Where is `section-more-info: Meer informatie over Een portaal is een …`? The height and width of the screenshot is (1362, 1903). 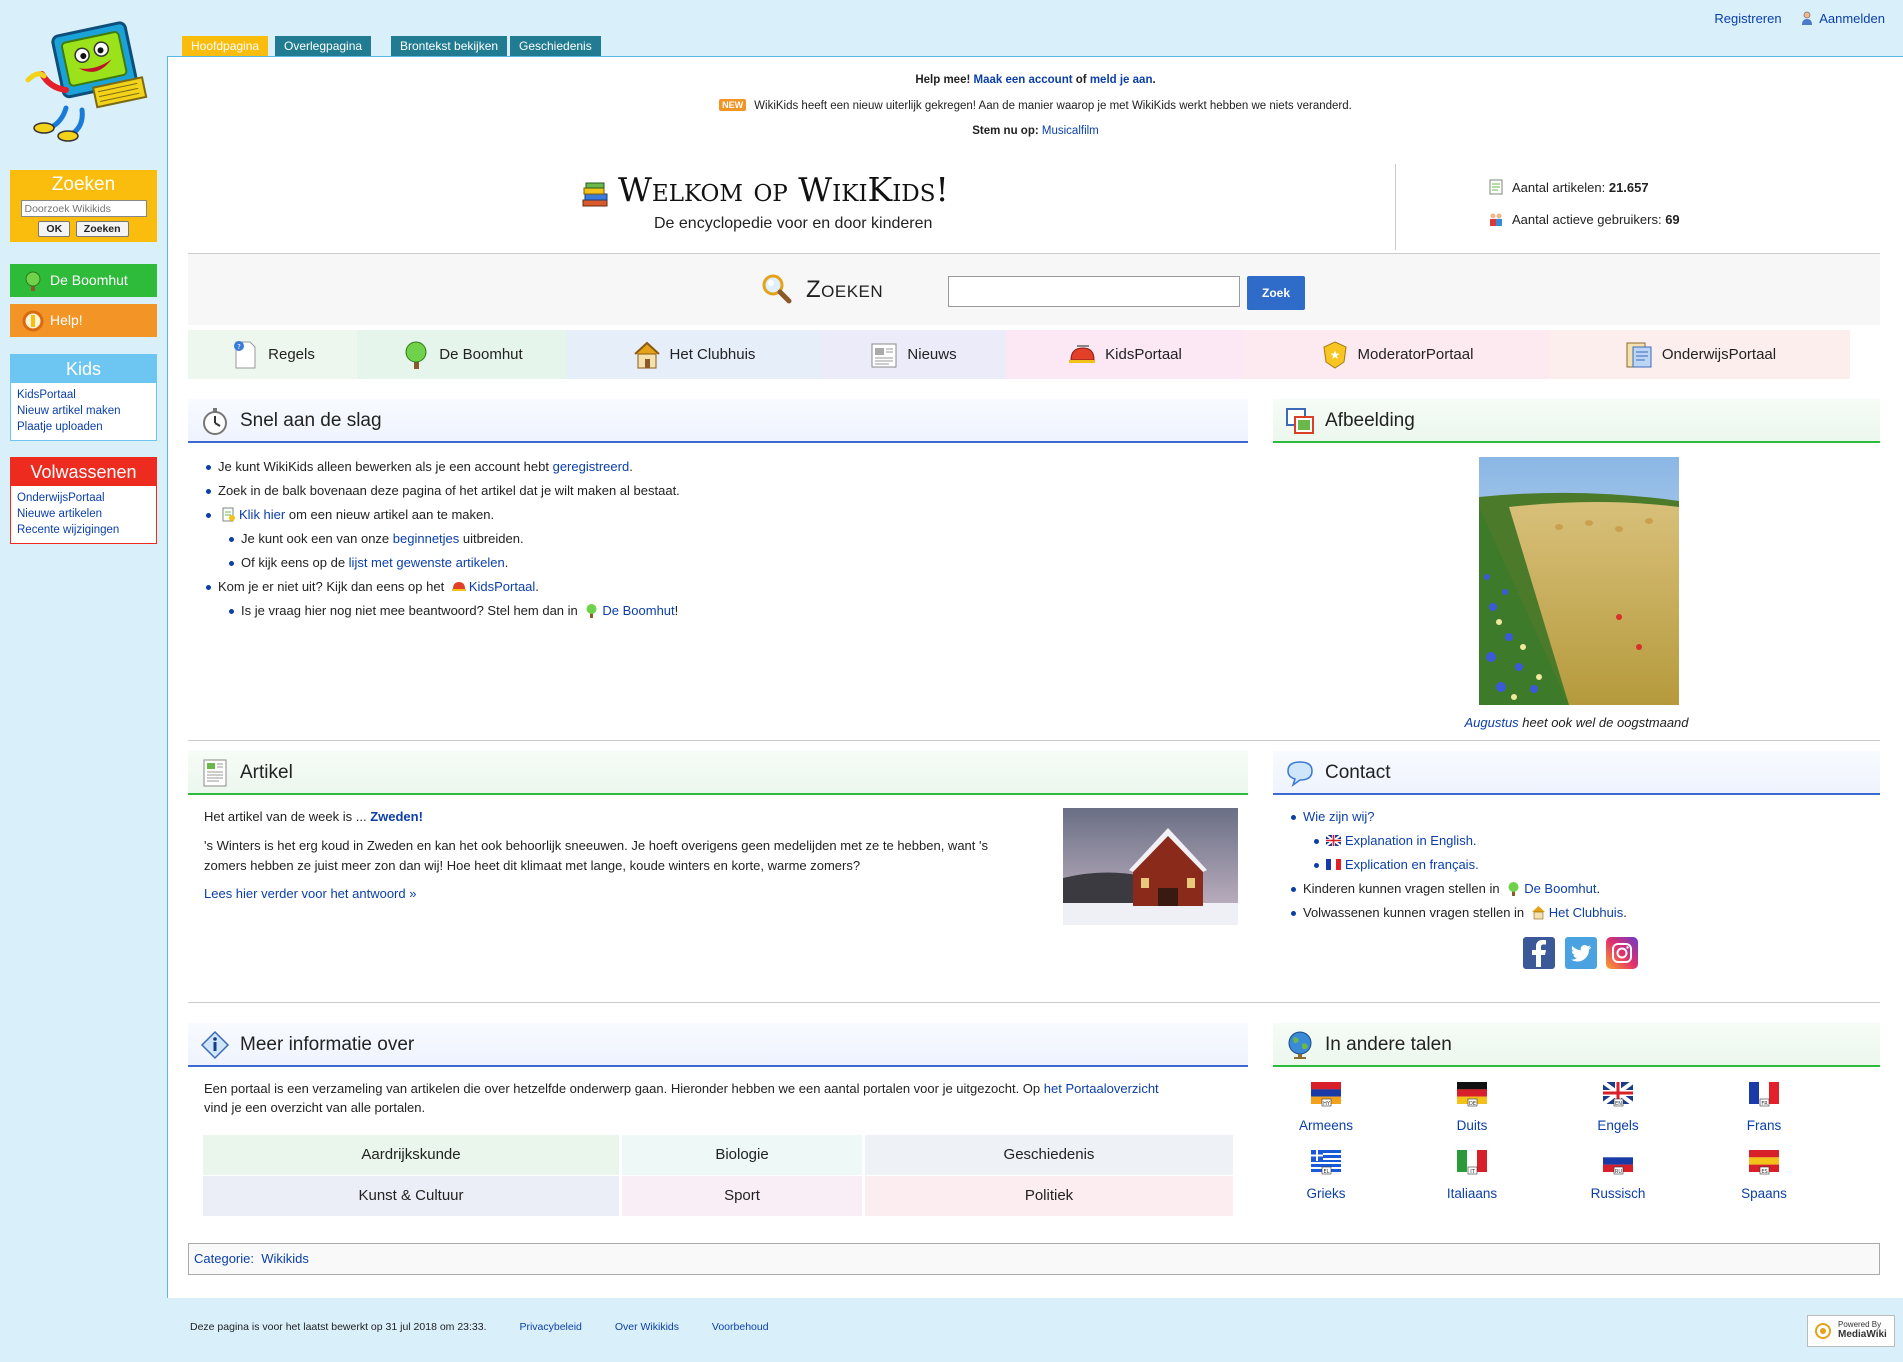 section-more-info: Meer informatie over Een portaal is een … is located at coordinates (718, 1069).